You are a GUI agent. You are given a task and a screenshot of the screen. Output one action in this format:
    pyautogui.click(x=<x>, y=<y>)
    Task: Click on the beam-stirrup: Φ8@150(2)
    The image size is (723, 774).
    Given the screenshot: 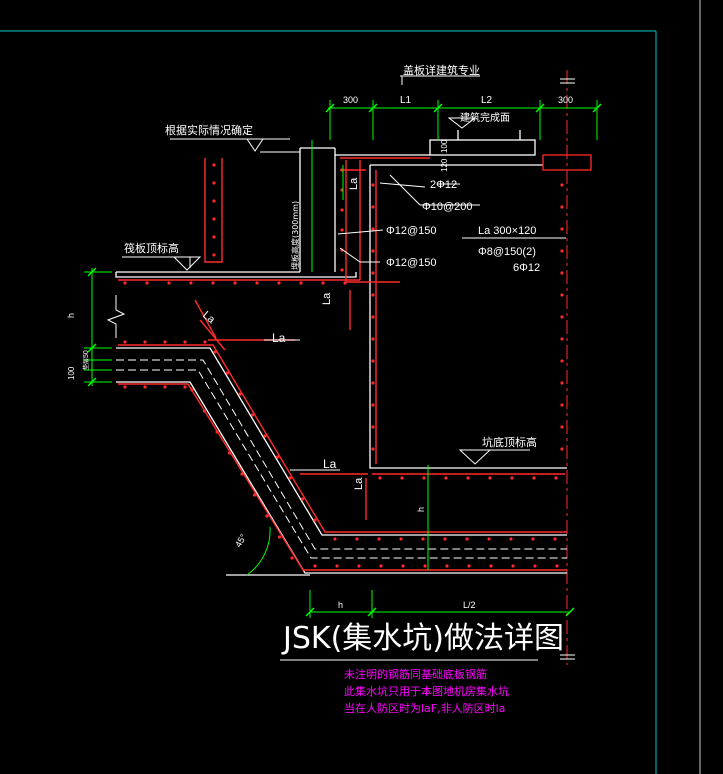 What is the action you would take?
    pyautogui.click(x=507, y=252)
    